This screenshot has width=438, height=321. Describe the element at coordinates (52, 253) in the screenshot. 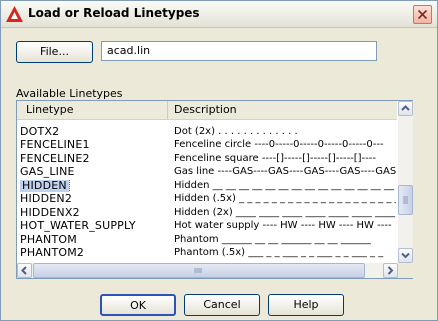

I see `linetype-name: PHANTOM2` at that location.